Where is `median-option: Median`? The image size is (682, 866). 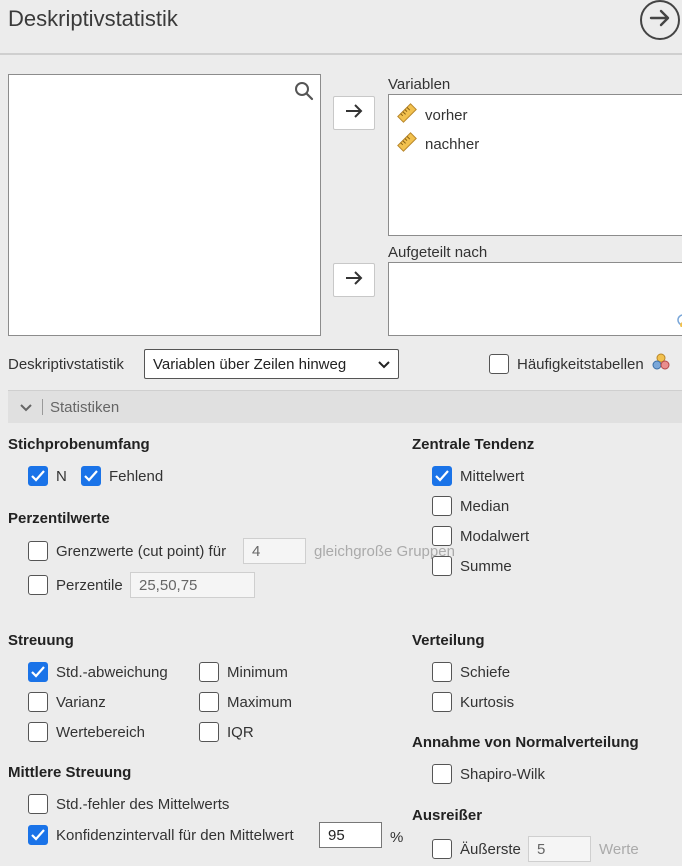
median-option: Median is located at coordinates (470, 506).